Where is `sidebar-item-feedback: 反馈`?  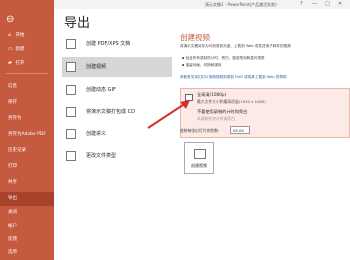 sidebar-item-feedback: 反馈 is located at coordinates (27, 240).